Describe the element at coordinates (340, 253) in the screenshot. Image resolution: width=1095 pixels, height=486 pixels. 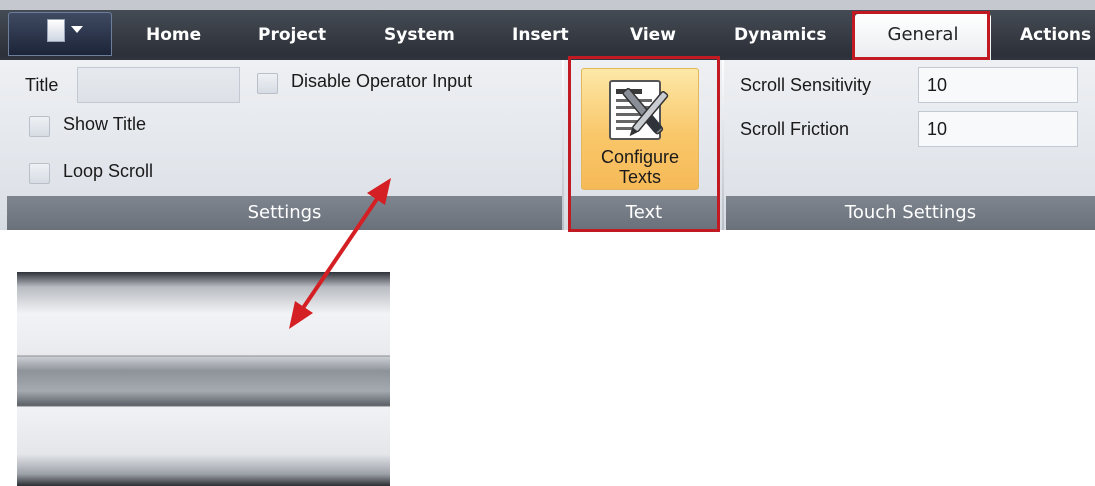
I see `annotation-arrow` at that location.